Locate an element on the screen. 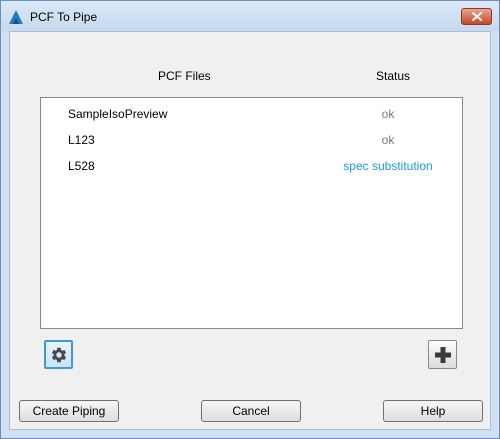 This screenshot has height=439, width=500. settings-button is located at coordinates (58, 354).